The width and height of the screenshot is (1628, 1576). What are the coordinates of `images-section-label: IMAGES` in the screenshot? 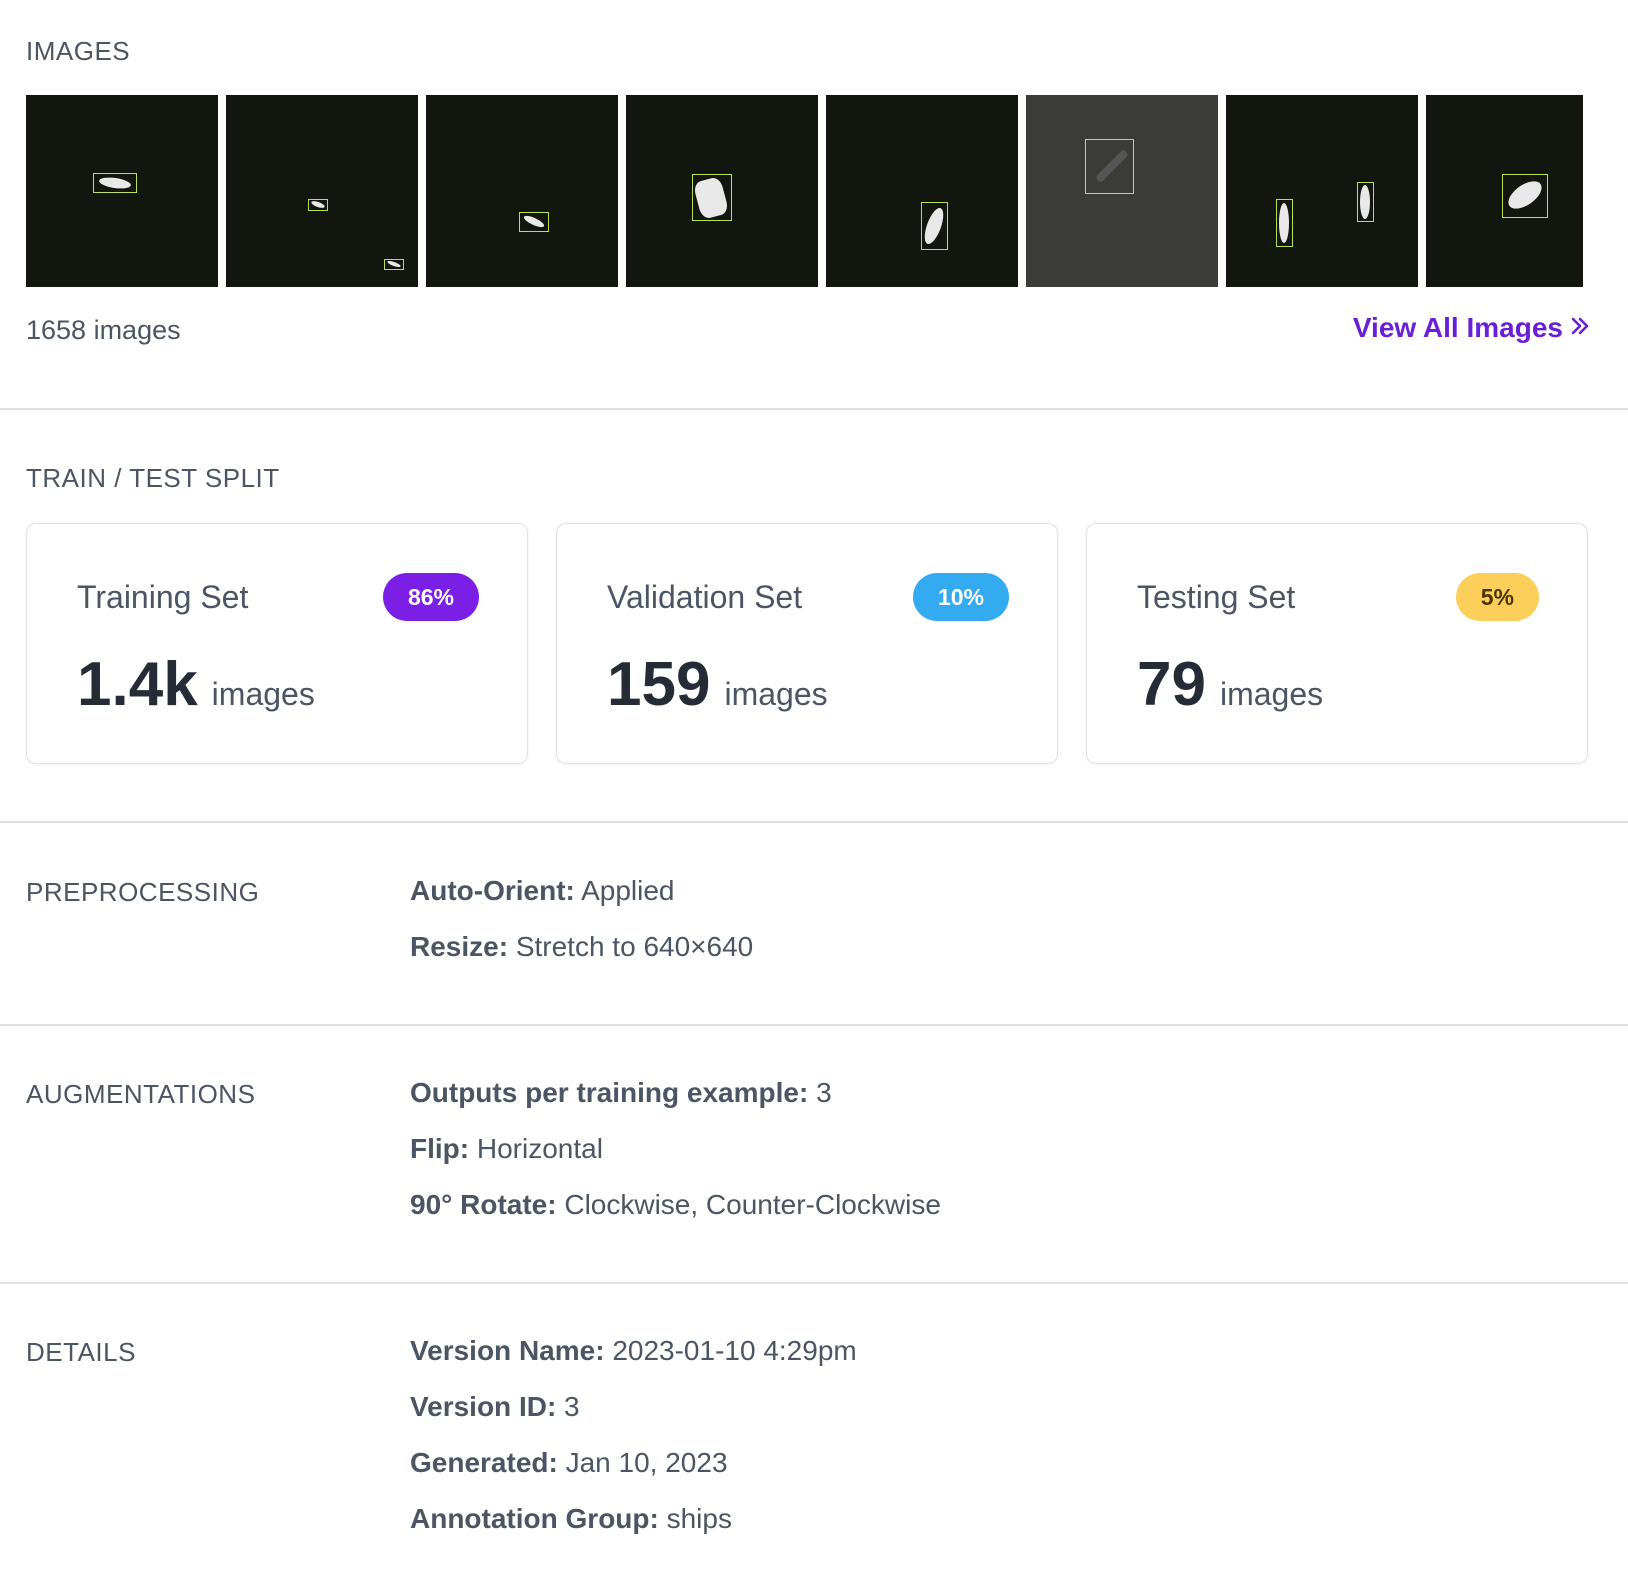 It's located at (78, 51).